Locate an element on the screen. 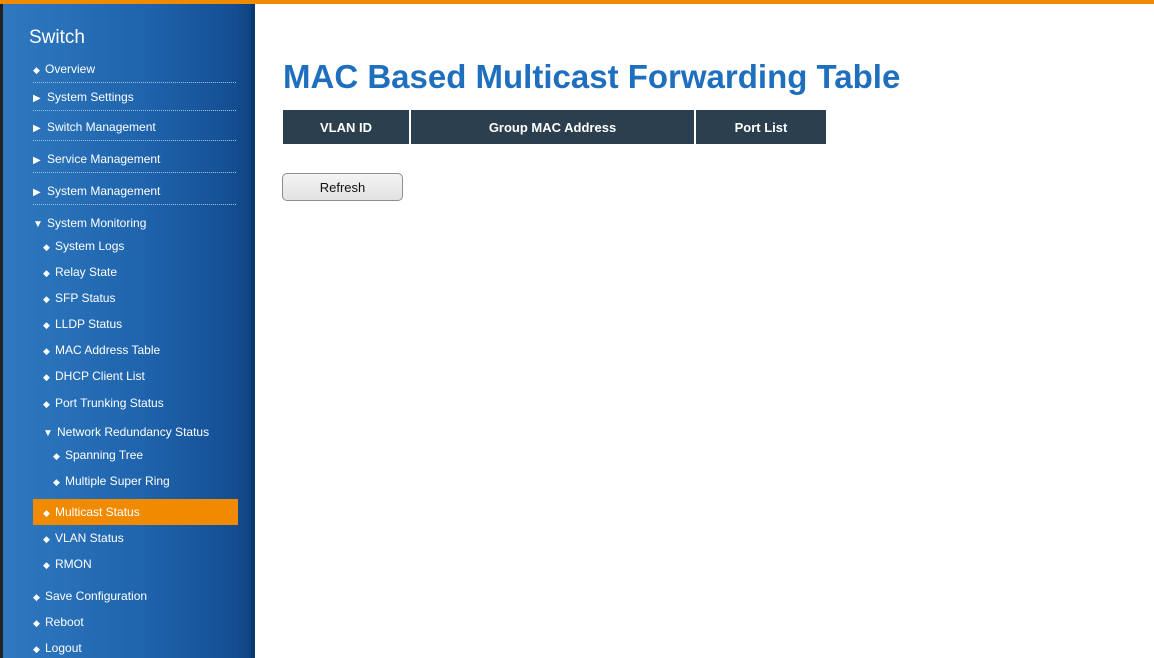  sidebar-item-label: DHCP Client List is located at coordinates (100, 376).